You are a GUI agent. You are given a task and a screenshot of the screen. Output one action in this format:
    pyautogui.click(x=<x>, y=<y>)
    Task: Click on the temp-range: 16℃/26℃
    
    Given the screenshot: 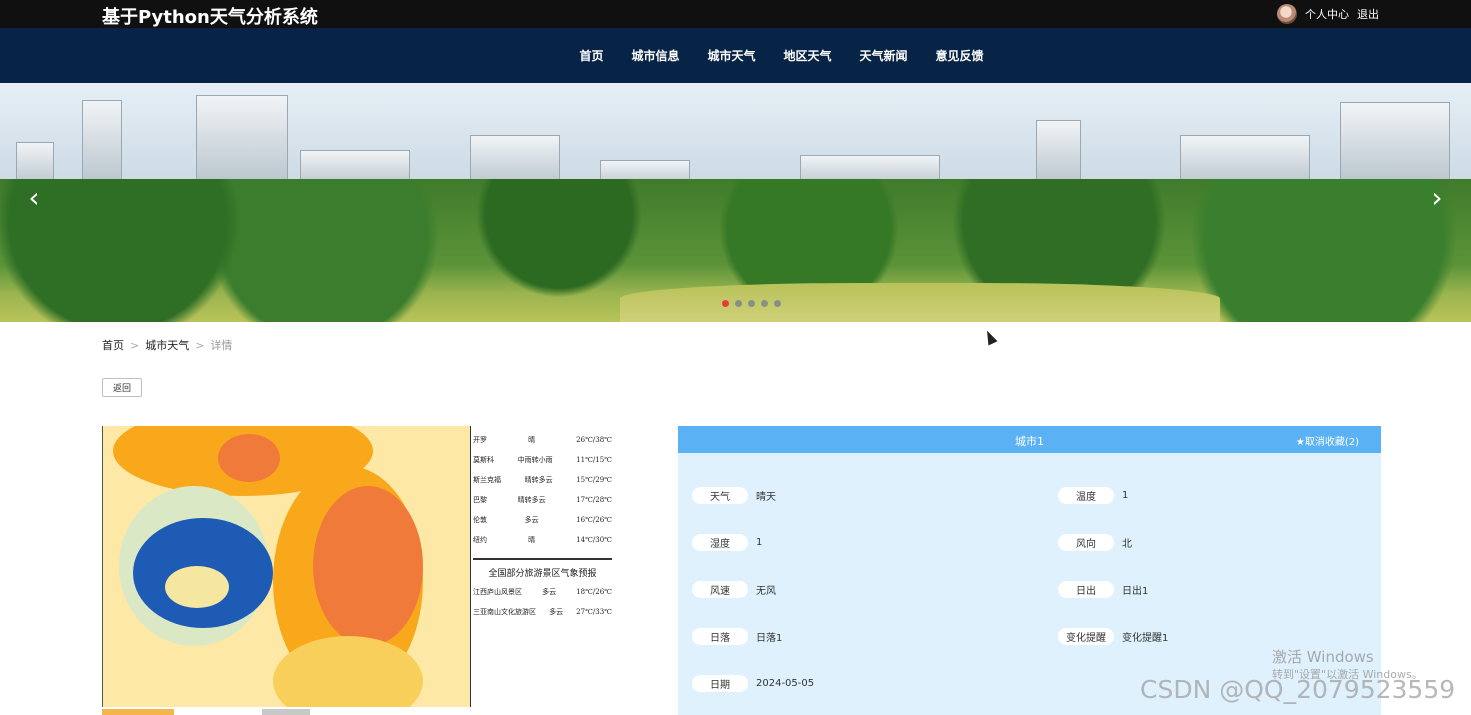 What is the action you would take?
    pyautogui.click(x=594, y=520)
    